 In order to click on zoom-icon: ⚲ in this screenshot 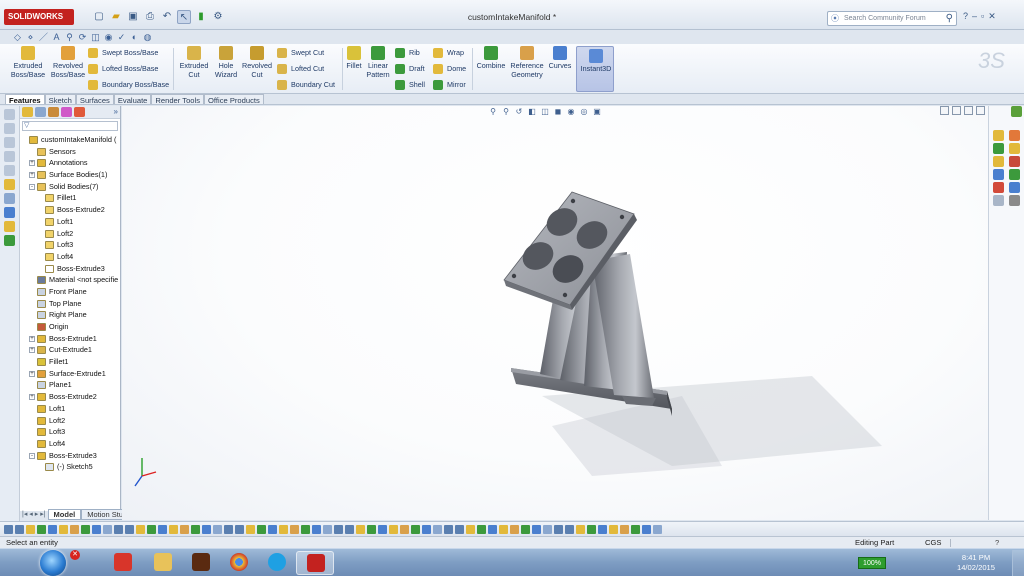, I will do `click(69, 37)`.